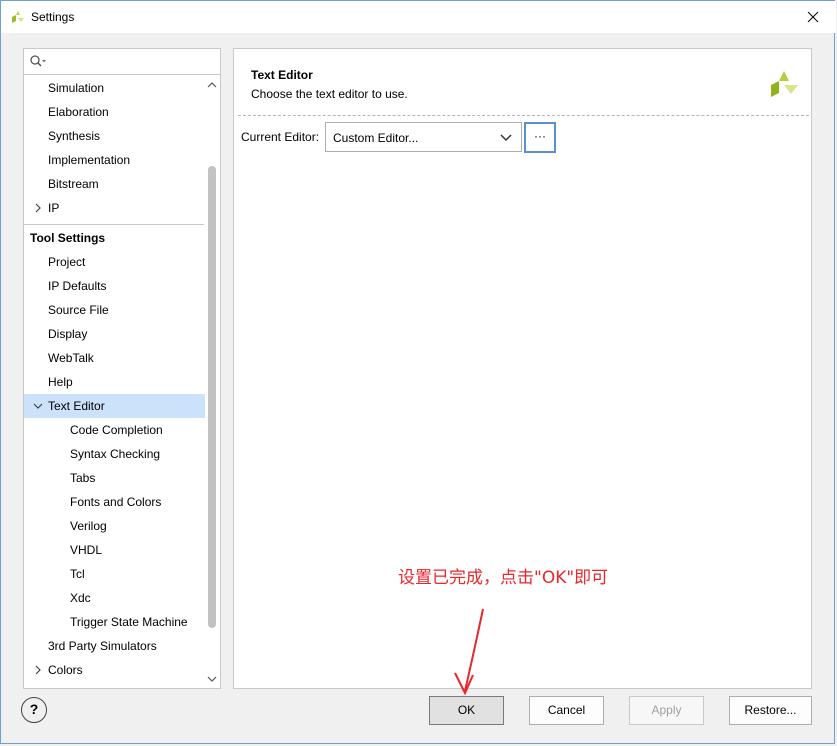  I want to click on tree-item-help: Help, so click(115, 382).